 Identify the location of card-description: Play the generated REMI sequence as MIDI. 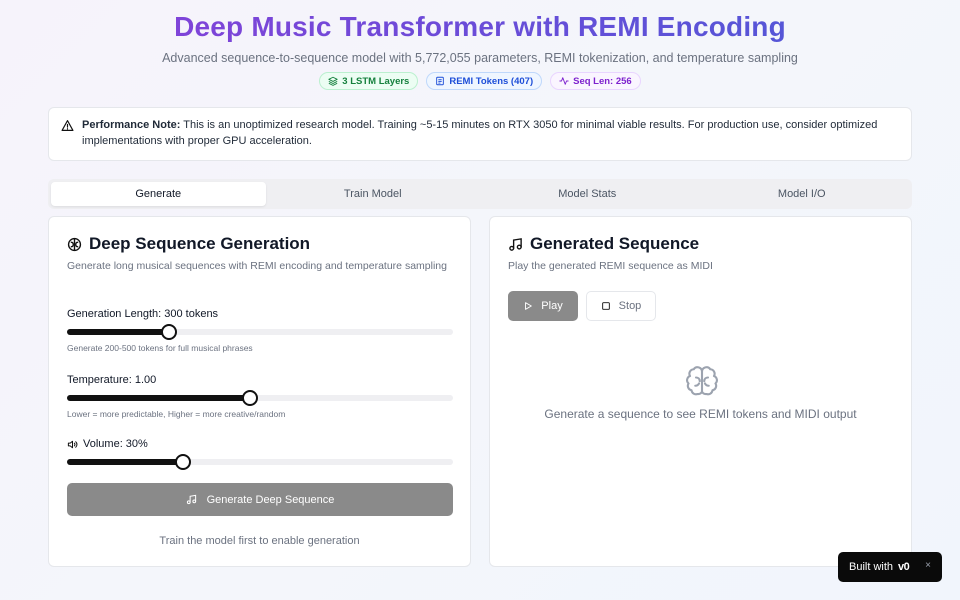
(610, 266).